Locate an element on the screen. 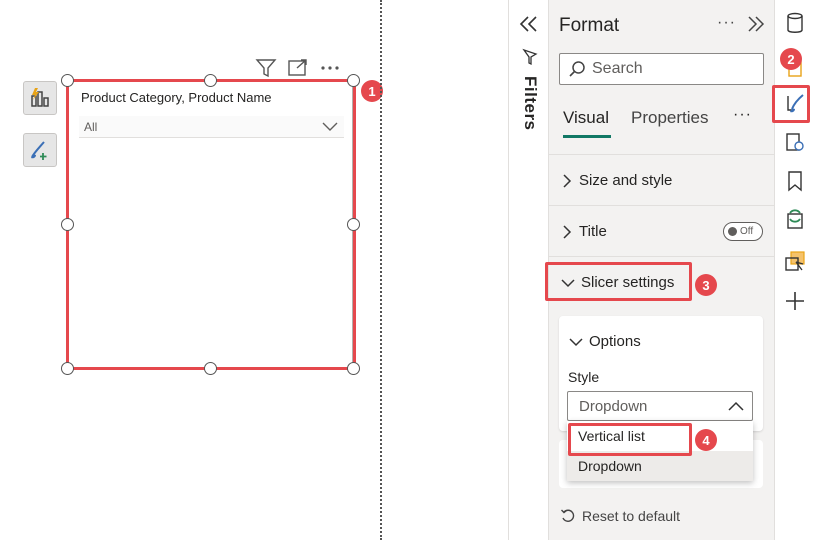  chevron-down-icon is located at coordinates (576, 341).